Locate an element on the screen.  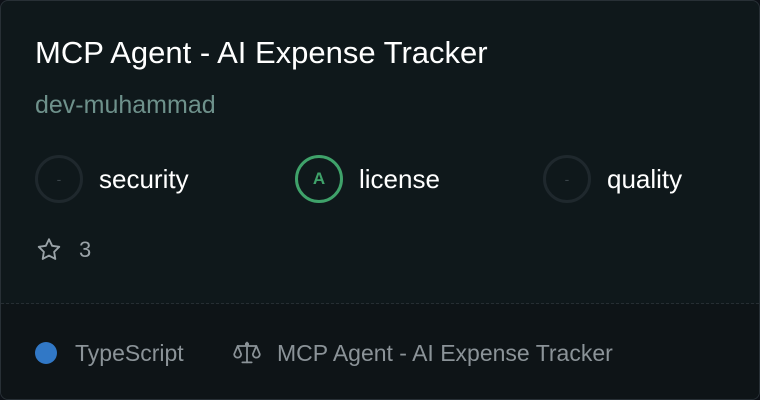
license-badge: A license is located at coordinates (367, 179).